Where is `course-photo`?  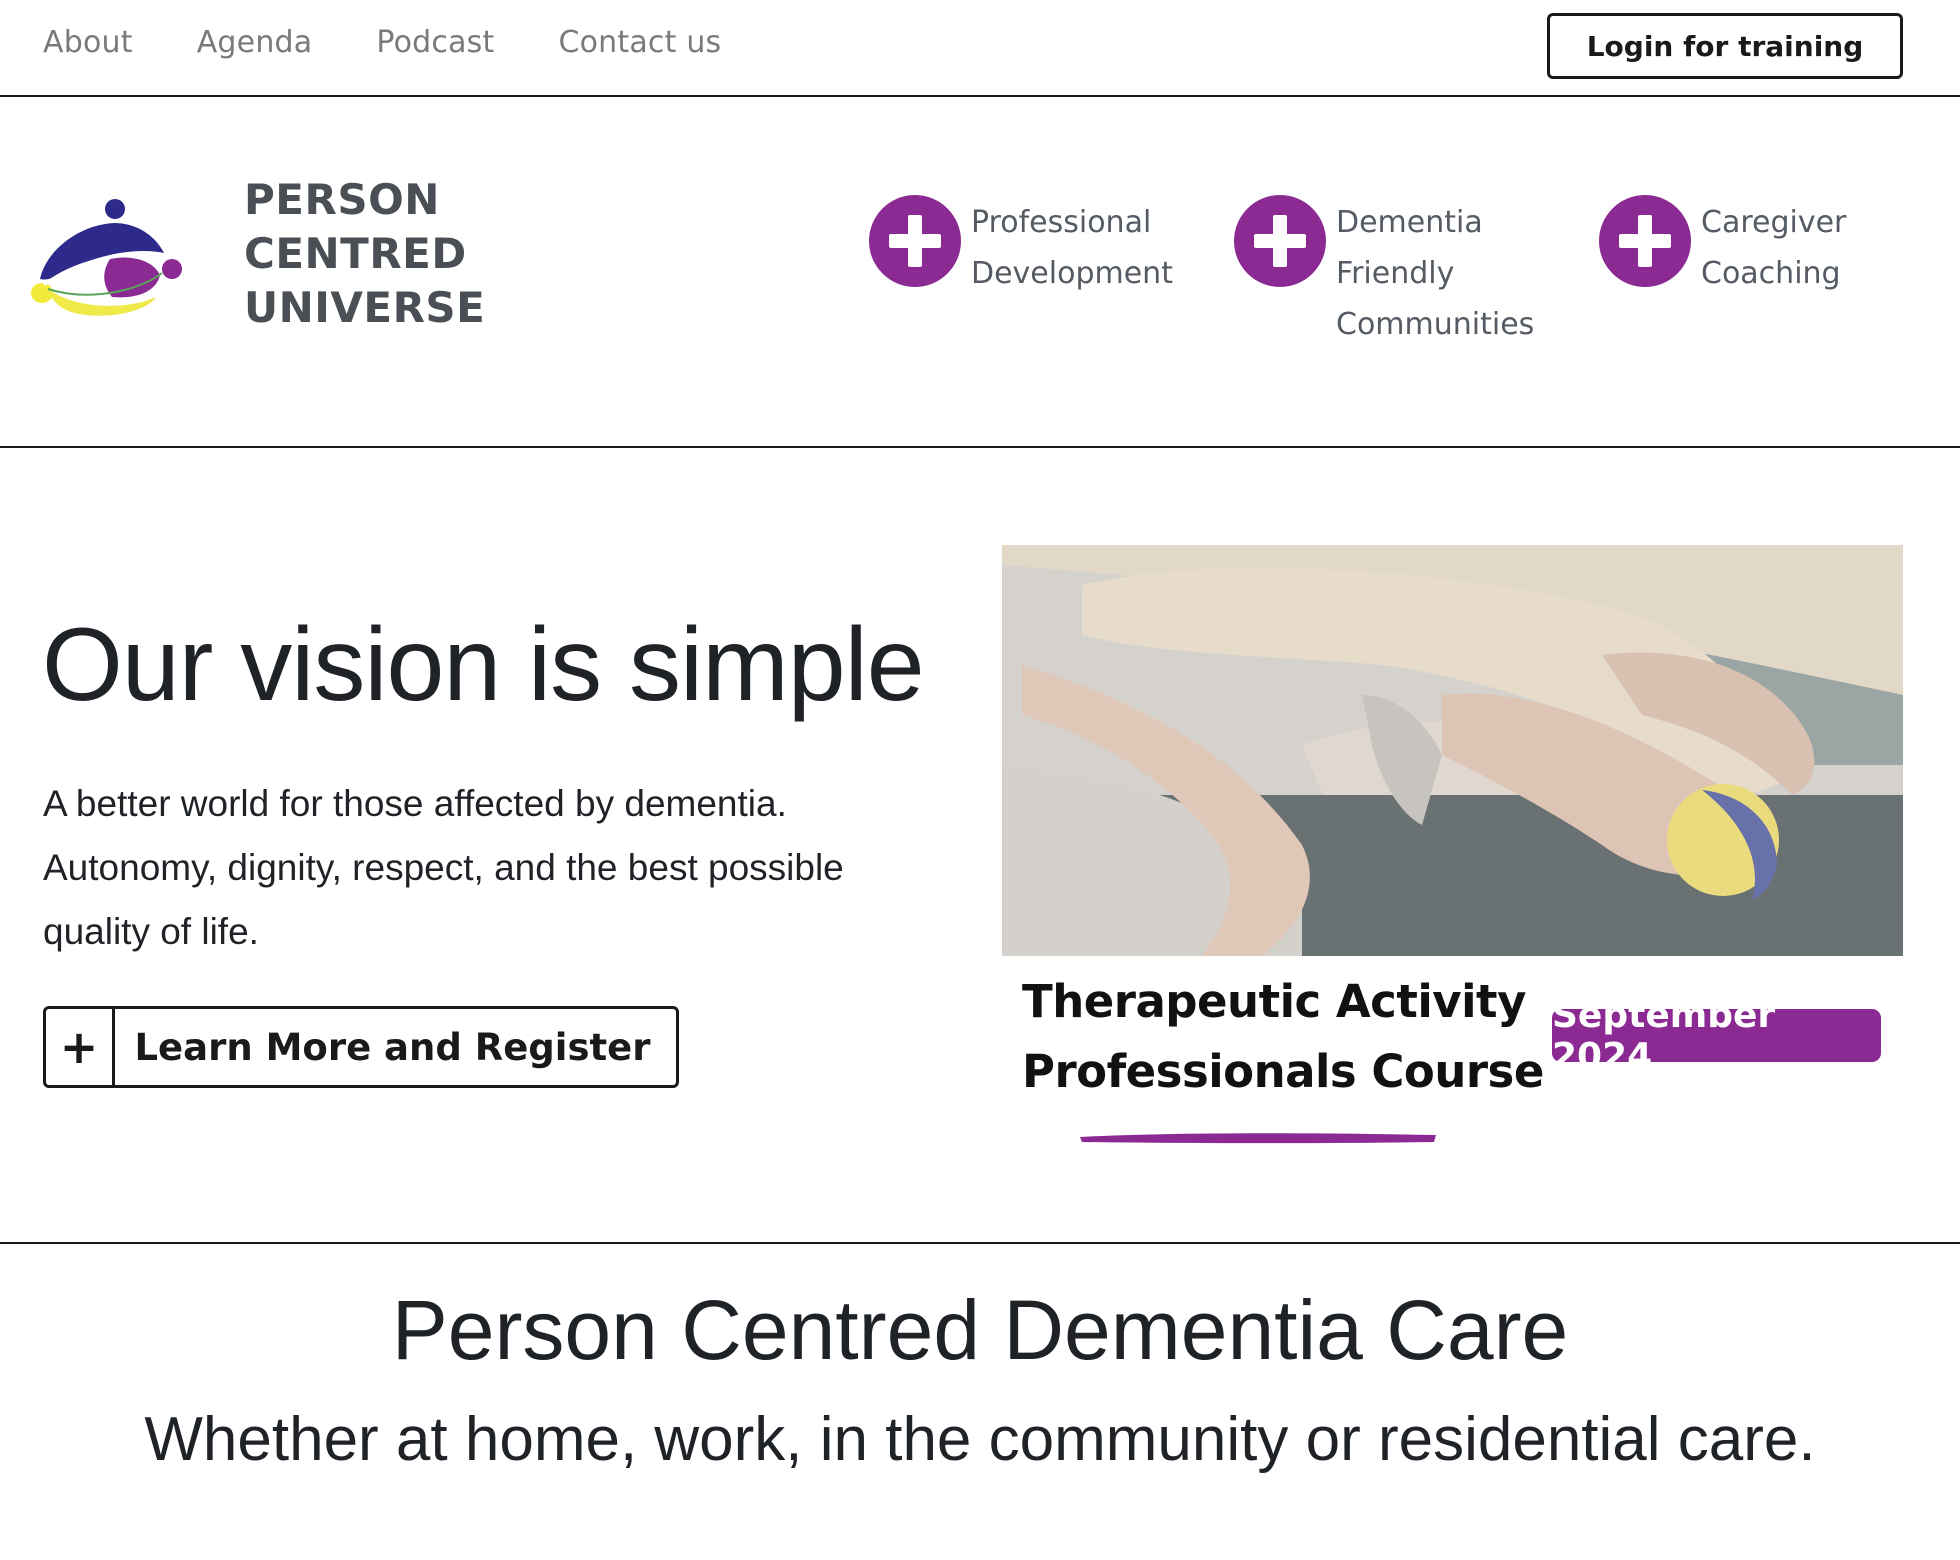
course-photo is located at coordinates (1452, 750).